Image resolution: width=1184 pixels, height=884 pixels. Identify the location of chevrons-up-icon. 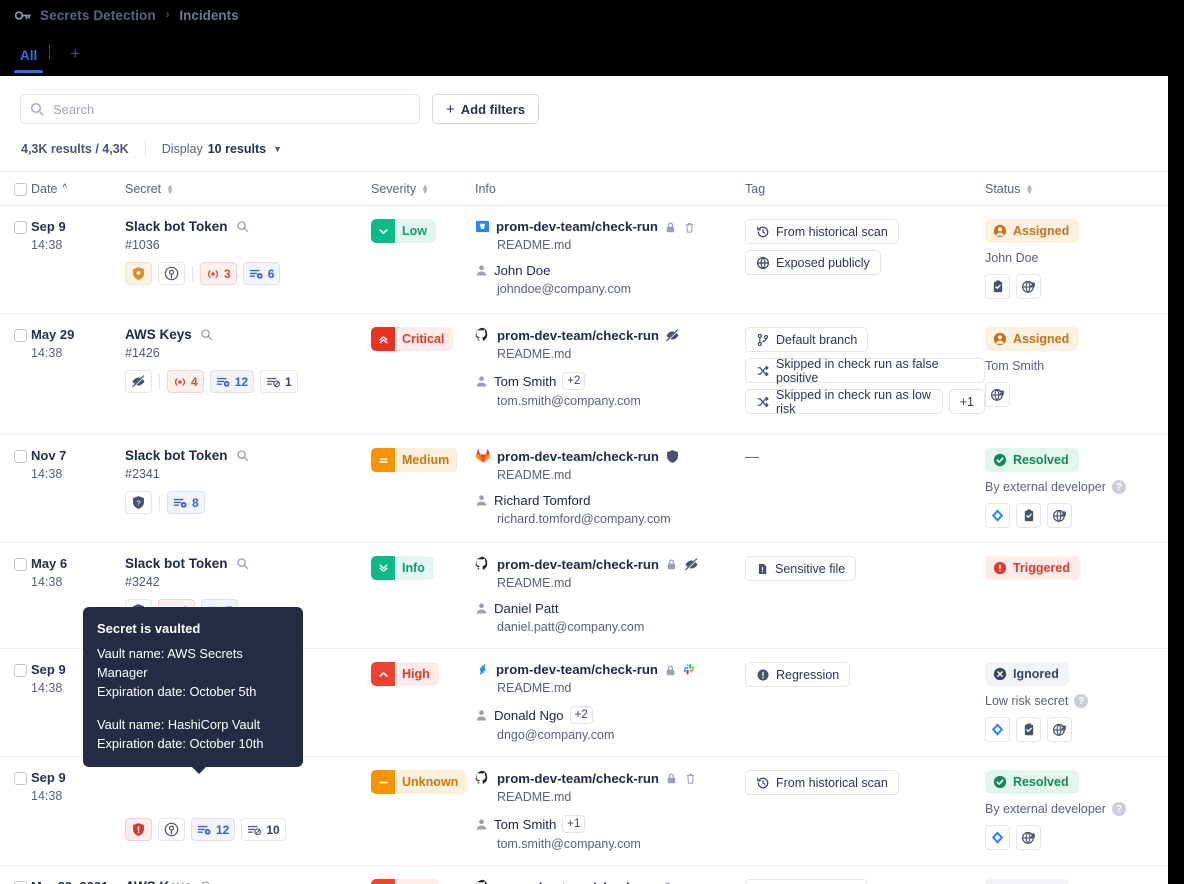
(711, 564).